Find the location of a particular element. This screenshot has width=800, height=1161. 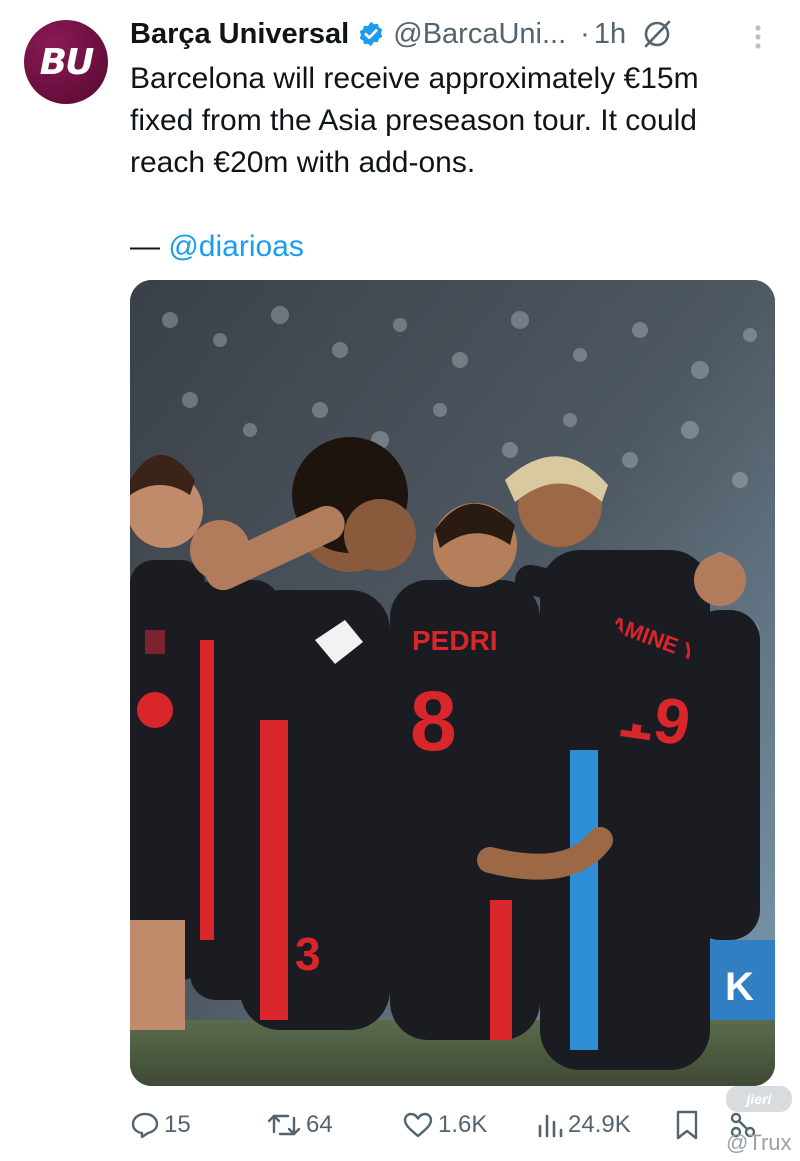

more-options-icon is located at coordinates (758, 37).